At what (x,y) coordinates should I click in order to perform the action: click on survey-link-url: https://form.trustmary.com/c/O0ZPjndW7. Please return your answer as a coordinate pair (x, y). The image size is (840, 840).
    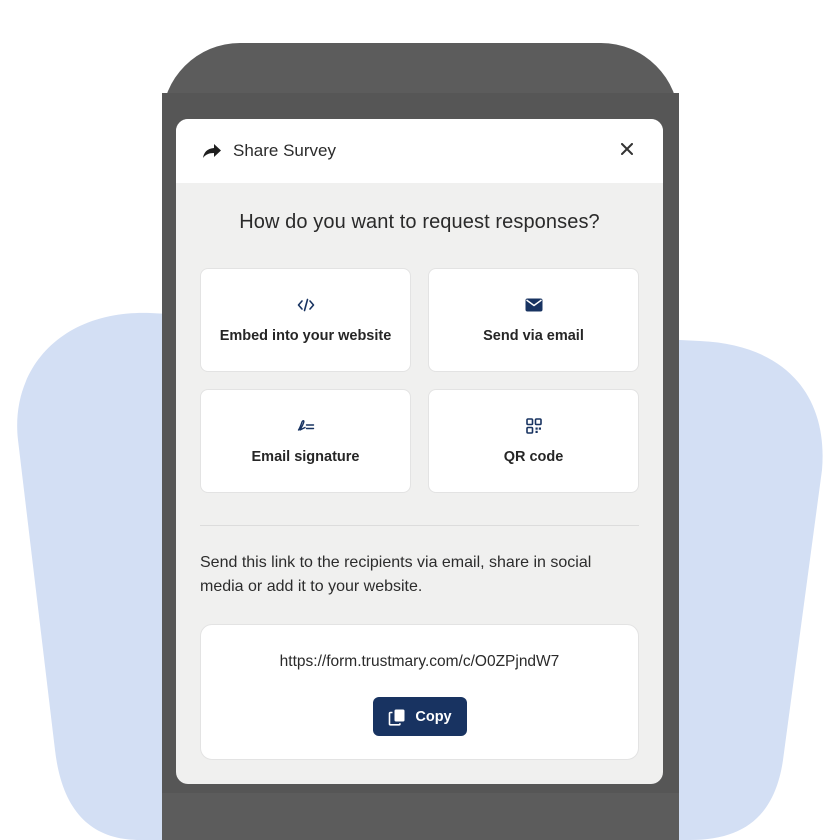
    Looking at the image, I should click on (419, 662).